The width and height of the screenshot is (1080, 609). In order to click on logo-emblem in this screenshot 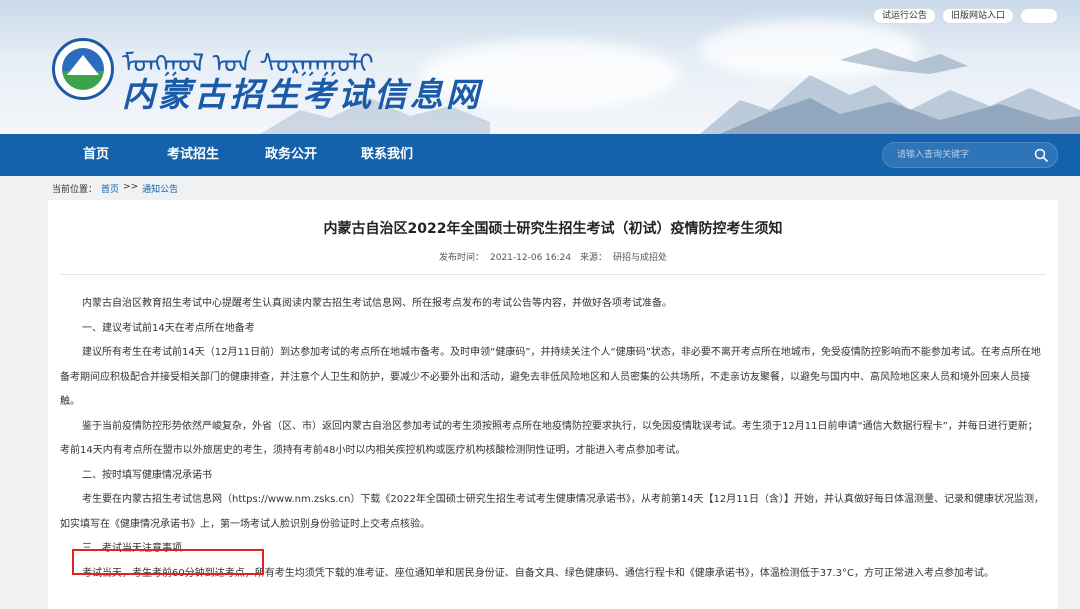, I will do `click(83, 69)`.